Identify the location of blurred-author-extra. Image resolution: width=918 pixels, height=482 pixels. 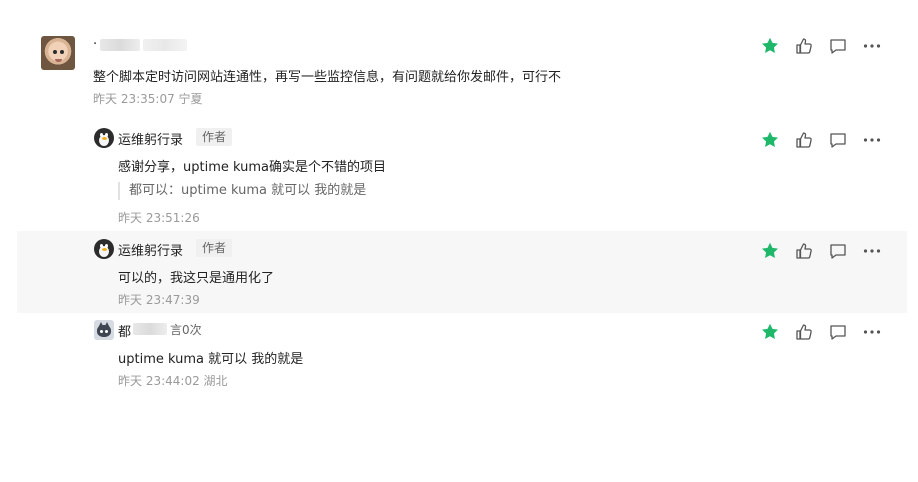
(165, 45).